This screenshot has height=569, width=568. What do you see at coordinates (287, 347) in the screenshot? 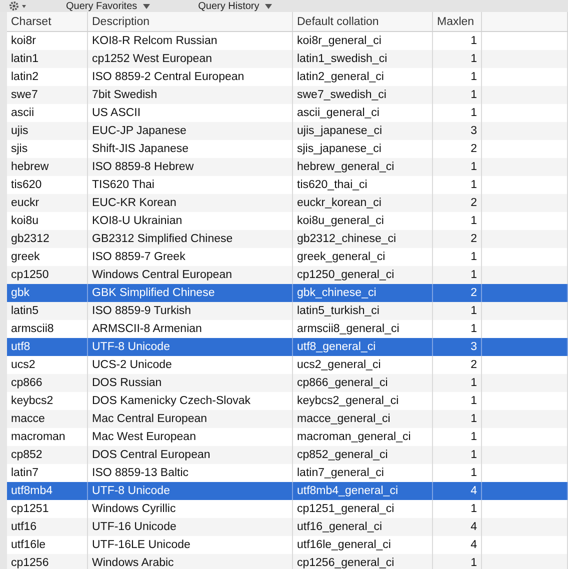
I see `table-row: utf8 UTF-8 Unicode utf8_general_ci 3` at bounding box center [287, 347].